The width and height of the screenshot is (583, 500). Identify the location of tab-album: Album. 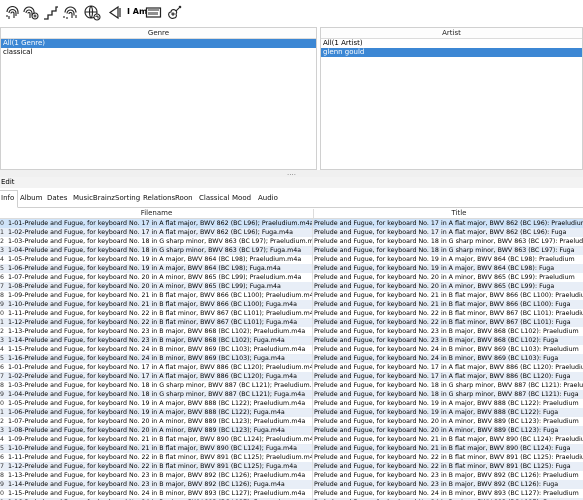
(31, 198).